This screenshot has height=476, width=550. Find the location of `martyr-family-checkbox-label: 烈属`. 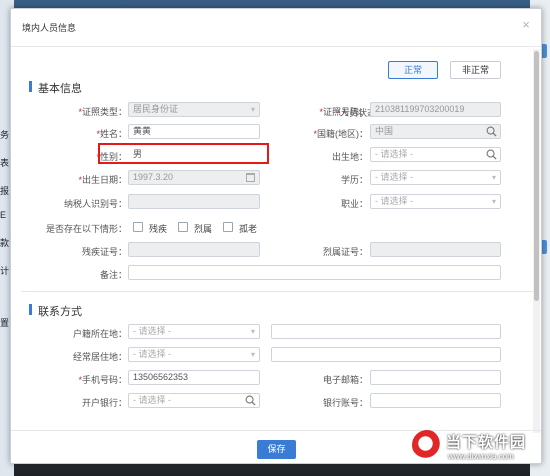

martyr-family-checkbox-label: 烈属 is located at coordinates (203, 229).